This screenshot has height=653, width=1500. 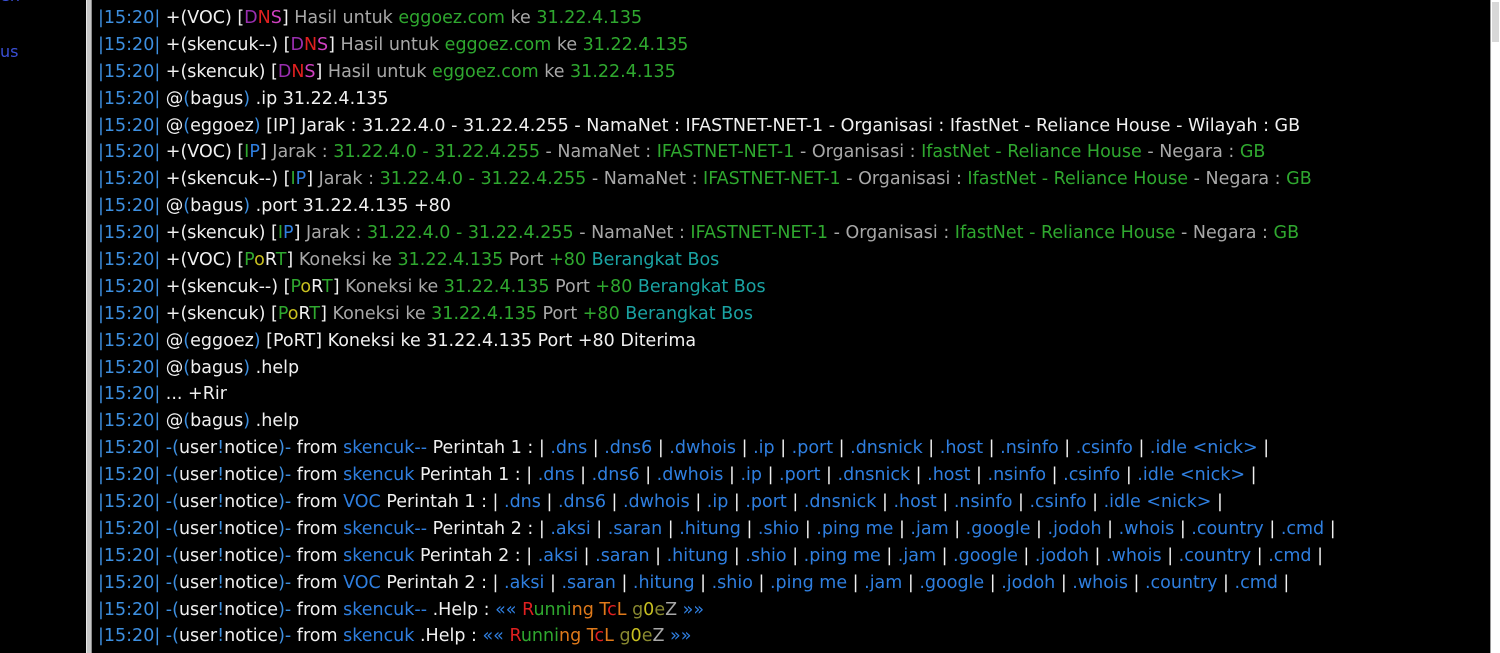 What do you see at coordinates (336, 233) in the screenshot?
I see `message-segment: Jarak :` at bounding box center [336, 233].